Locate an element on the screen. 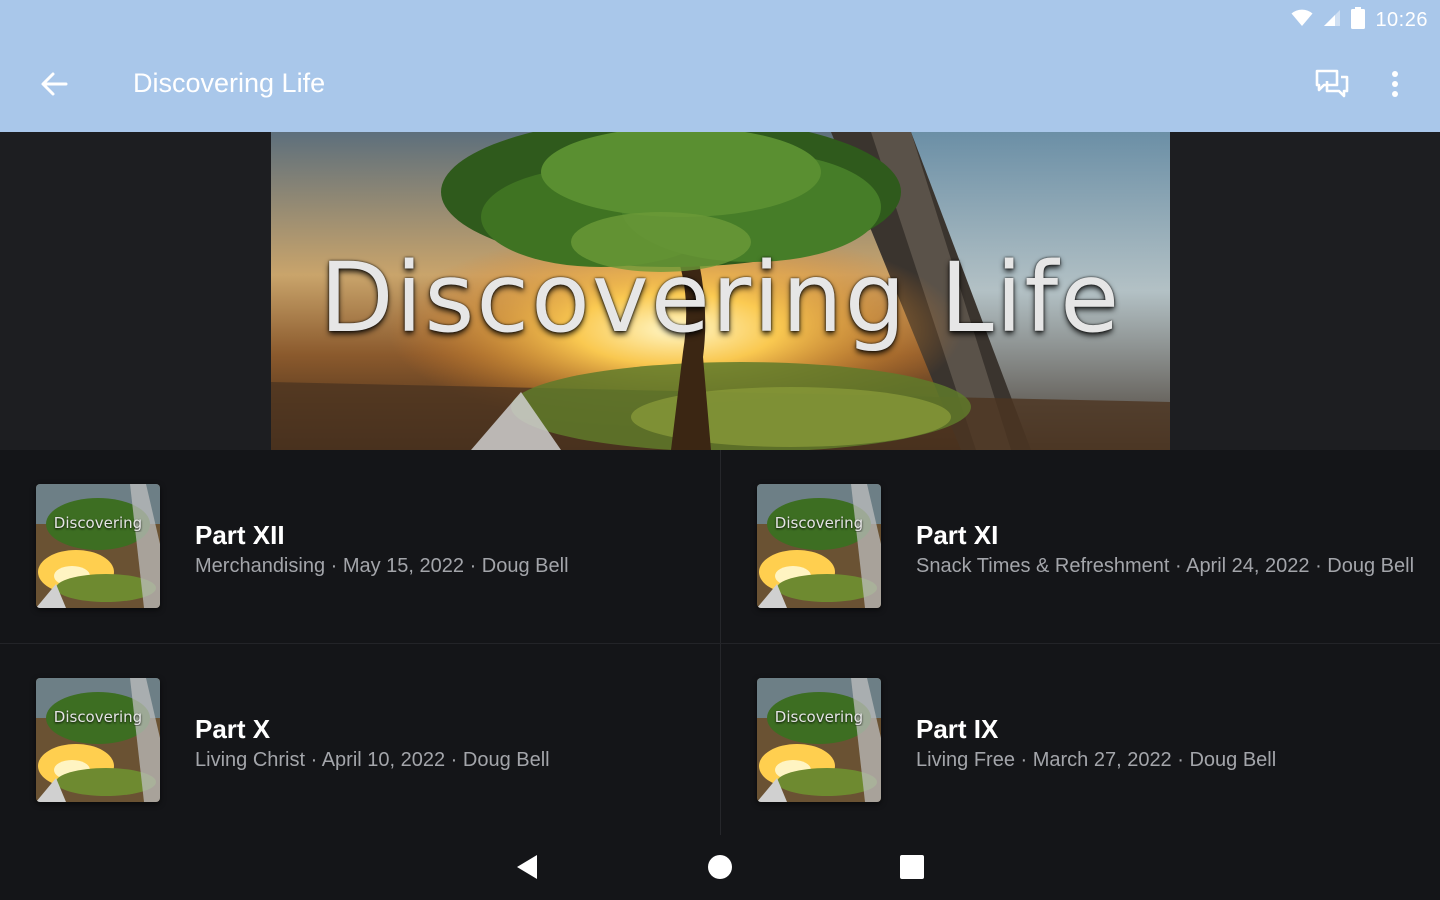  episode-subtitle: Merchandising · May 15, 2022 · Doug Bell is located at coordinates (382, 566).